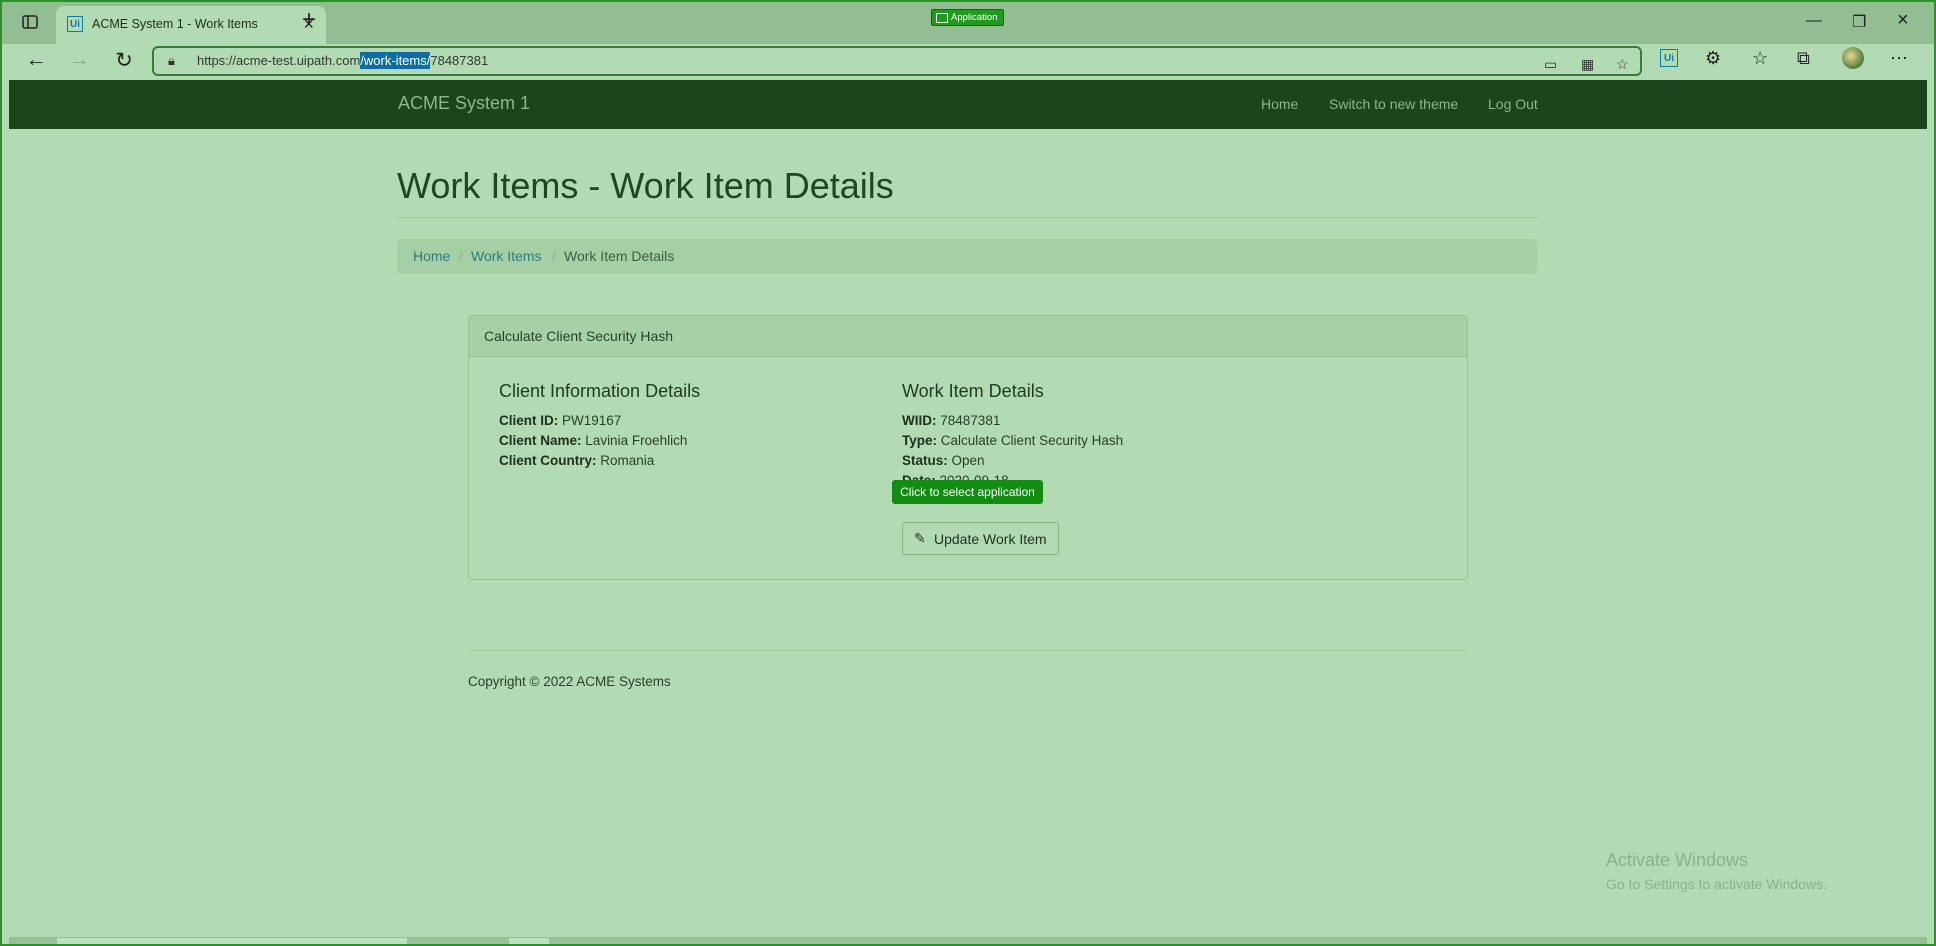  What do you see at coordinates (968, 941) in the screenshot?
I see `taskbar-strip` at bounding box center [968, 941].